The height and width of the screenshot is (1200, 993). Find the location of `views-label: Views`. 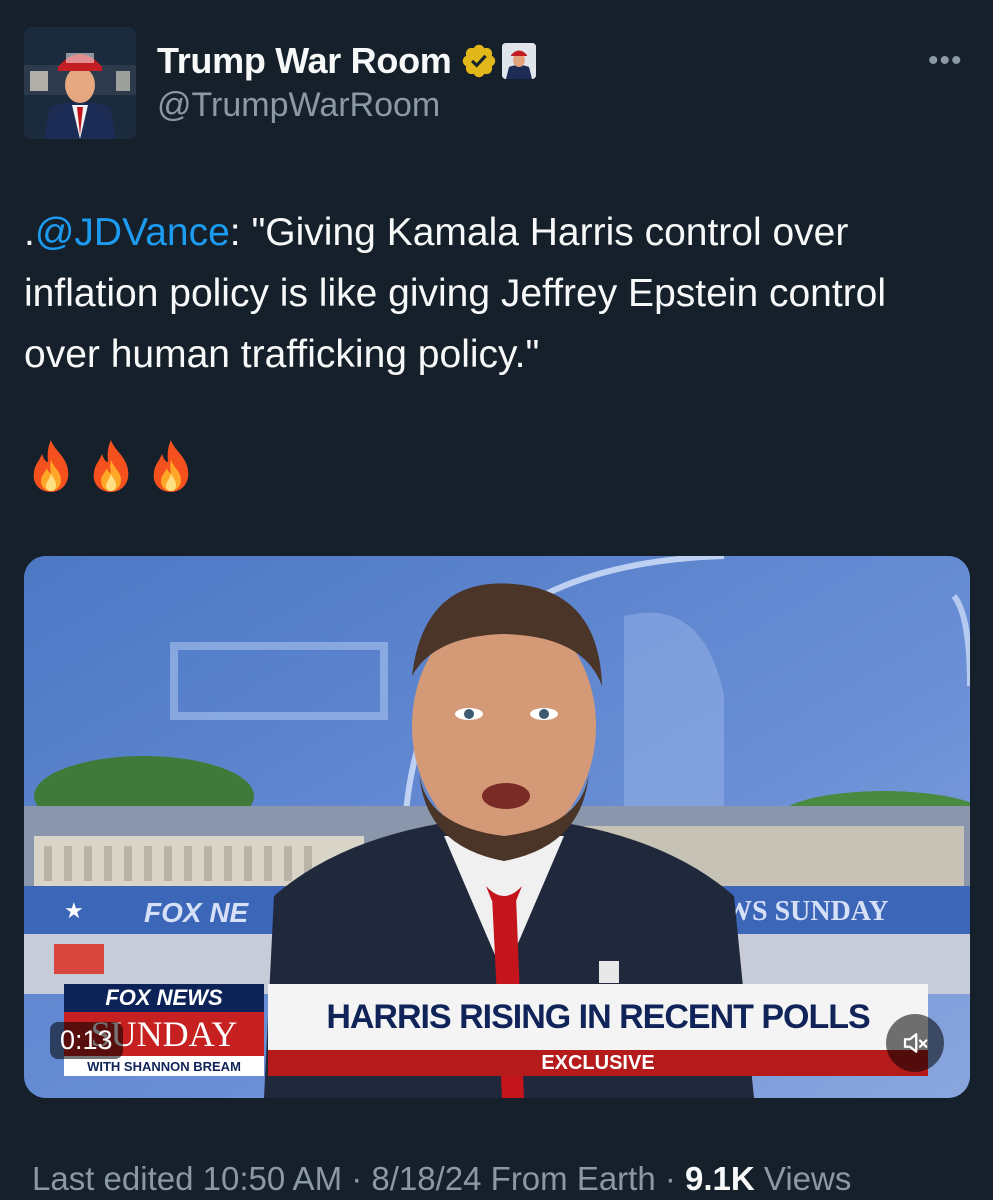

views-label: Views is located at coordinates (807, 1178).